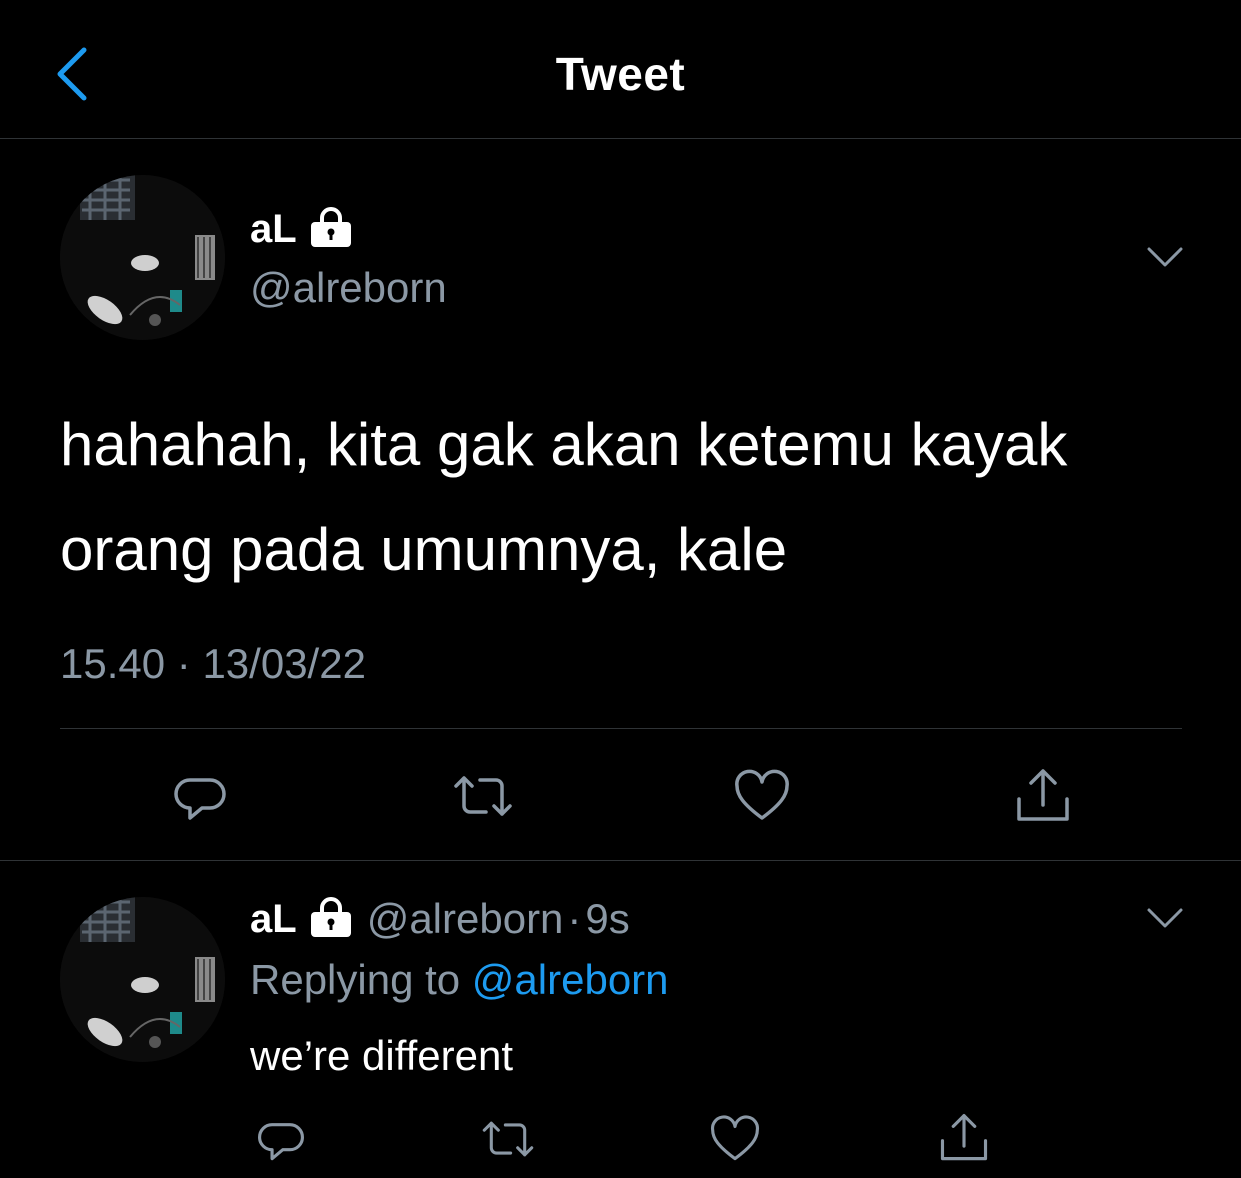 The image size is (1241, 1178). I want to click on tweet-date: 13/03/22, so click(284, 663).